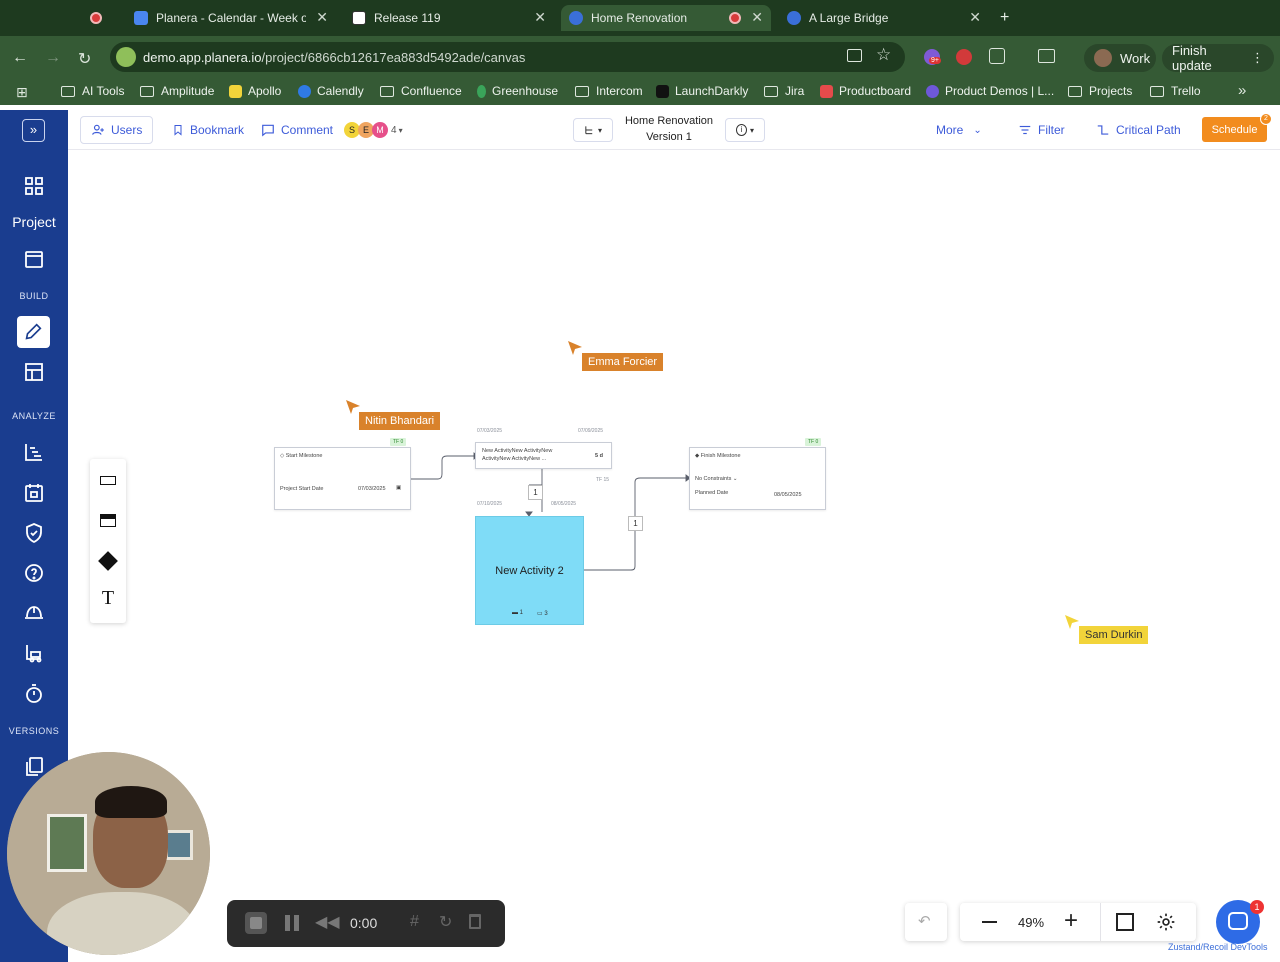 The image size is (1280, 962). I want to click on bookmark-greenhouse: Greenhouse, so click(517, 91).